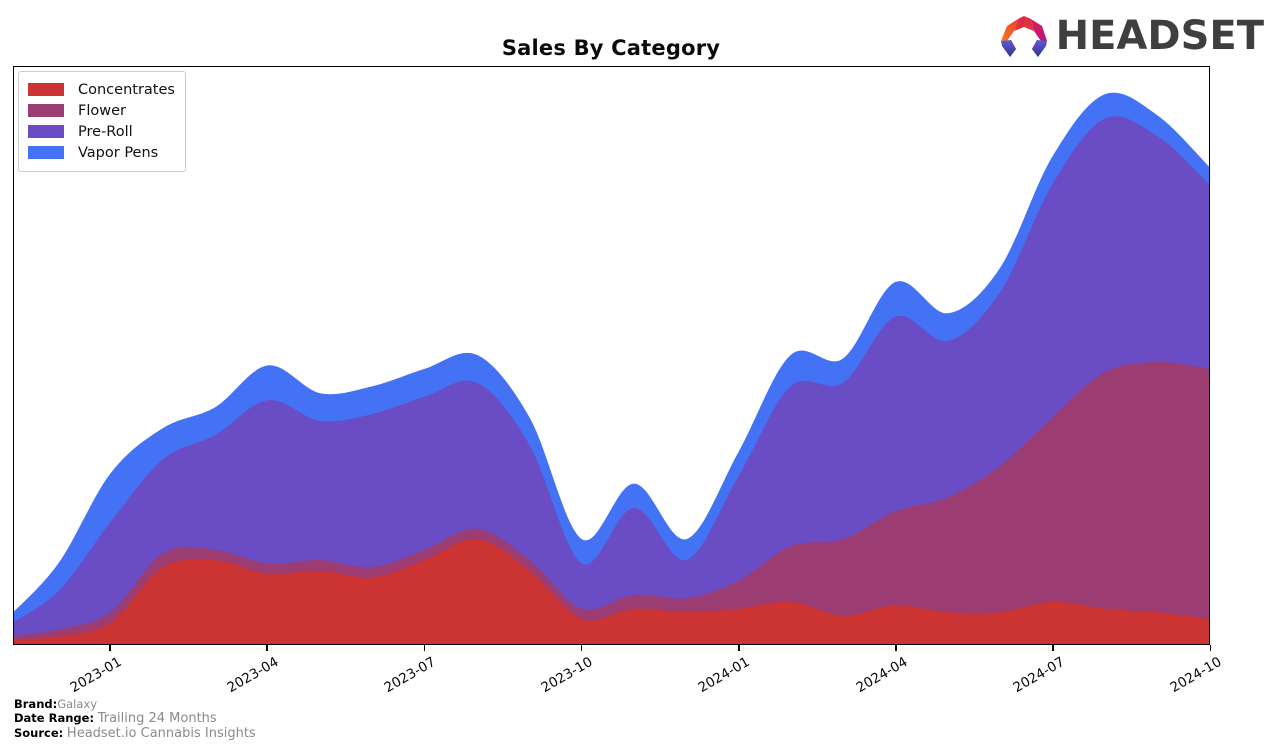 This screenshot has height=746, width=1276. What do you see at coordinates (567, 675) in the screenshot?
I see `x-axis-tick-label-text: 2023-10` at bounding box center [567, 675].